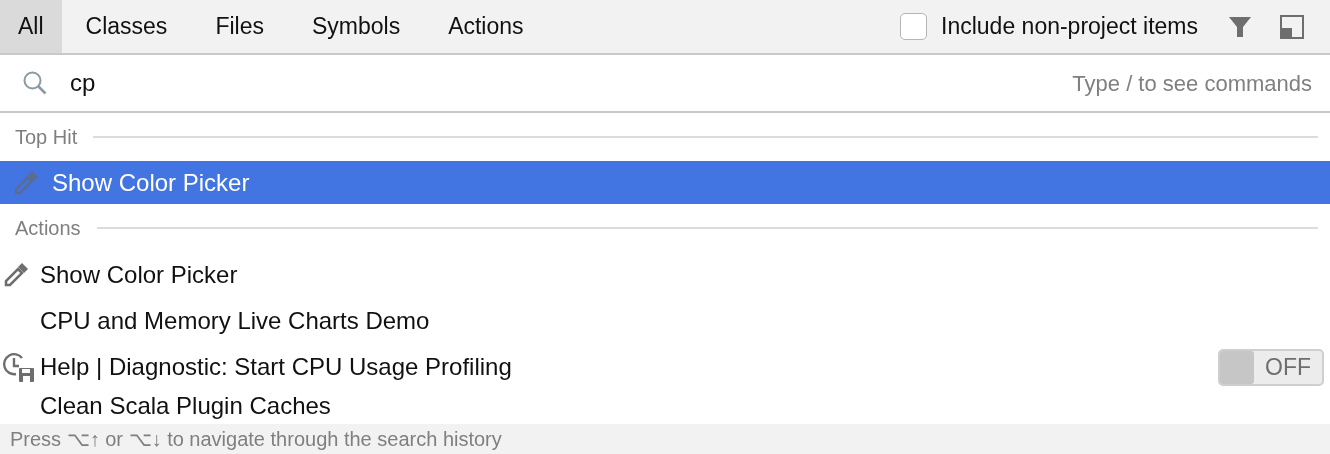  I want to click on result-item: CPU and Memory Live Charts Demo, so click(665, 321).